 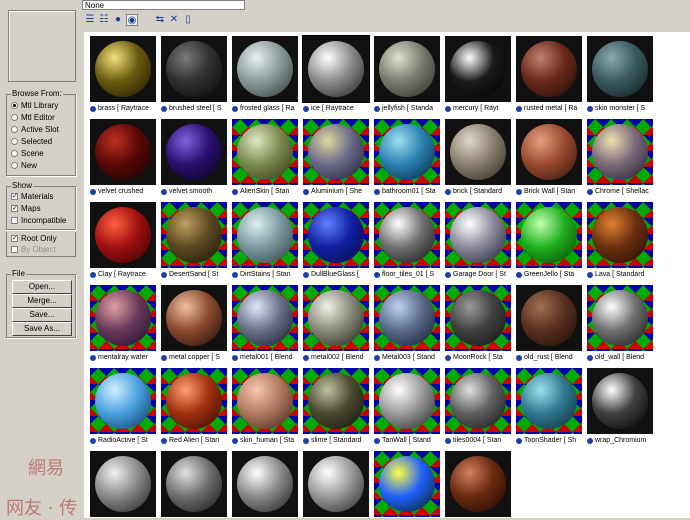 I want to click on material-slot: old_rust [ Blend, so click(x=549, y=324).